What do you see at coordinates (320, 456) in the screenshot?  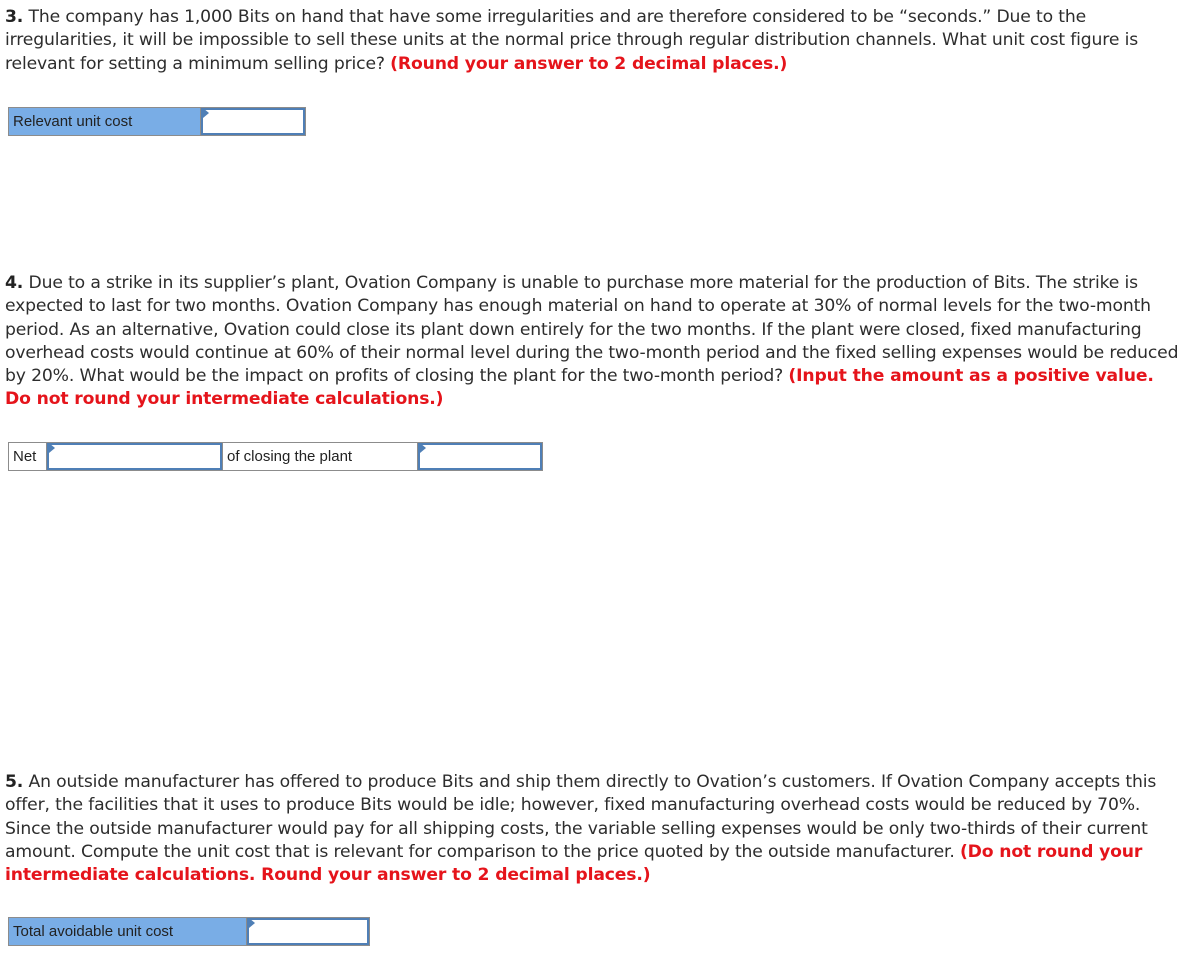 I see `row-label-middle: of closing the plant` at bounding box center [320, 456].